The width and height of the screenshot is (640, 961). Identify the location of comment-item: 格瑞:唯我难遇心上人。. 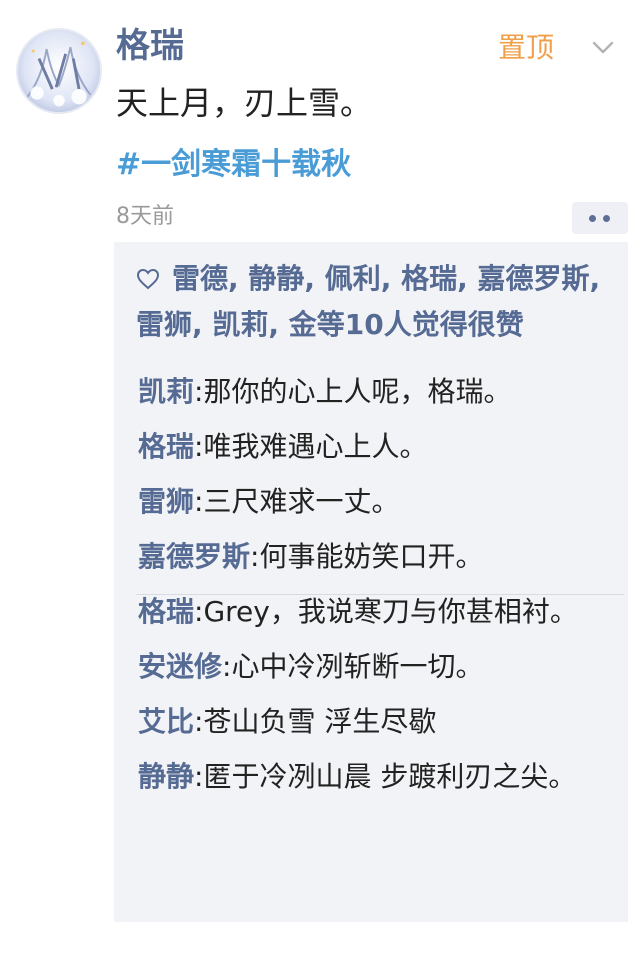
(376, 446).